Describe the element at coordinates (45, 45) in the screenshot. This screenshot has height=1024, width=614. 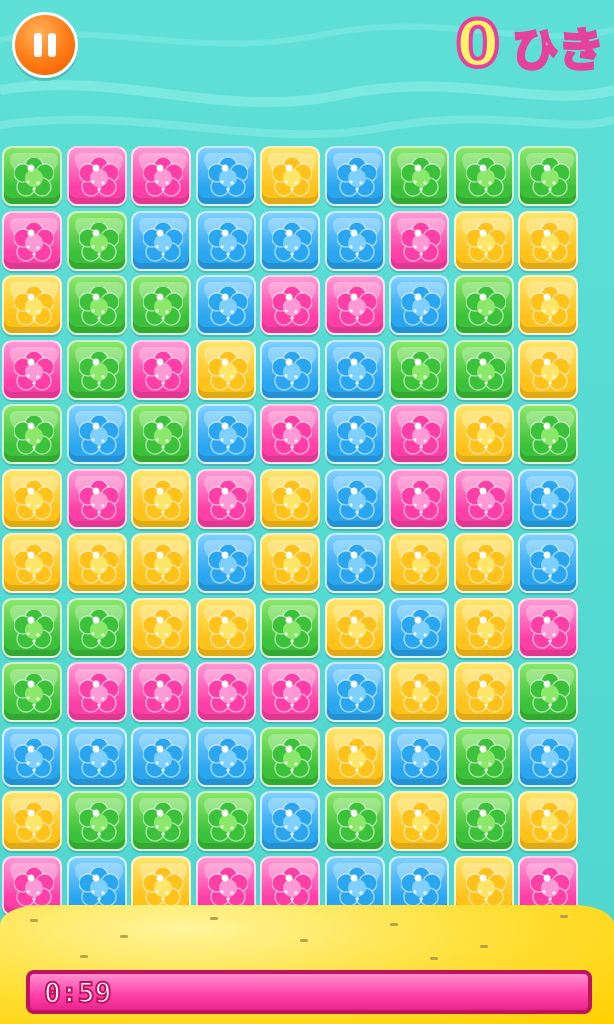
I see `pause-button` at that location.